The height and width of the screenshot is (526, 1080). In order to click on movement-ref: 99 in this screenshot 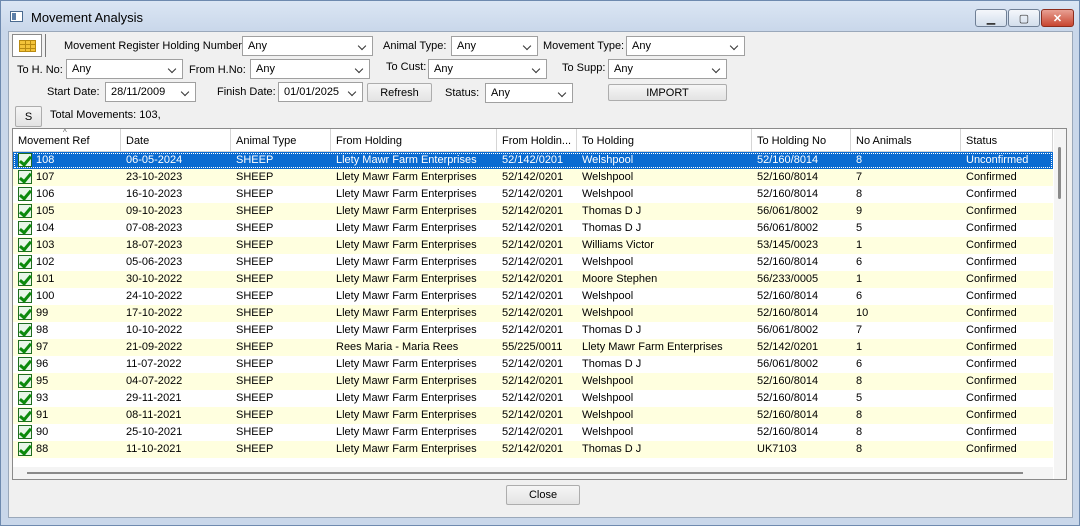, I will do `click(42, 313)`.